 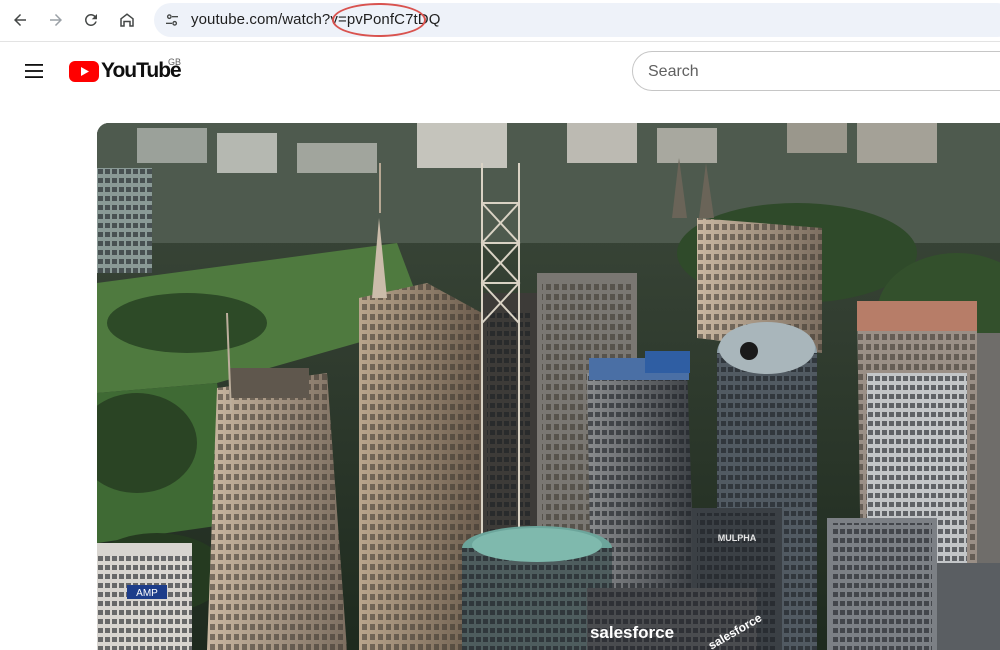 I want to click on home-button, so click(x=127, y=20).